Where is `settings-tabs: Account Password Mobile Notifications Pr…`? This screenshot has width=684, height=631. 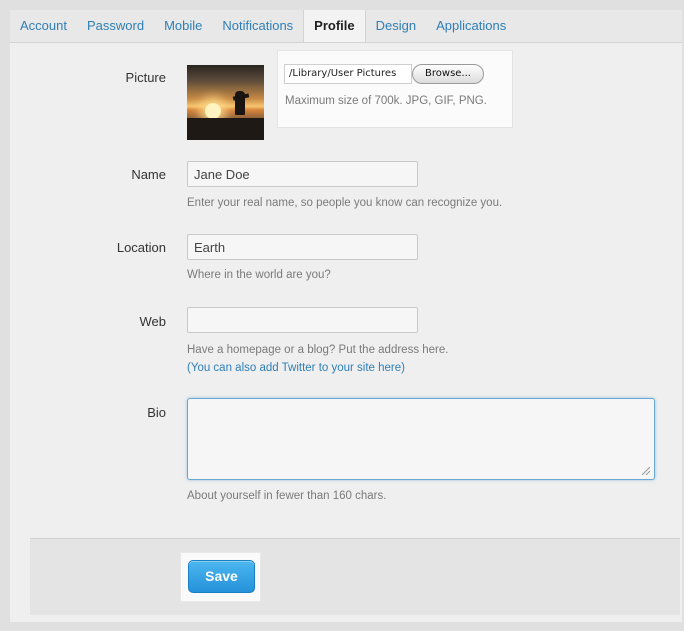
settings-tabs: Account Password Mobile Notifications Pr… is located at coordinates (346, 26).